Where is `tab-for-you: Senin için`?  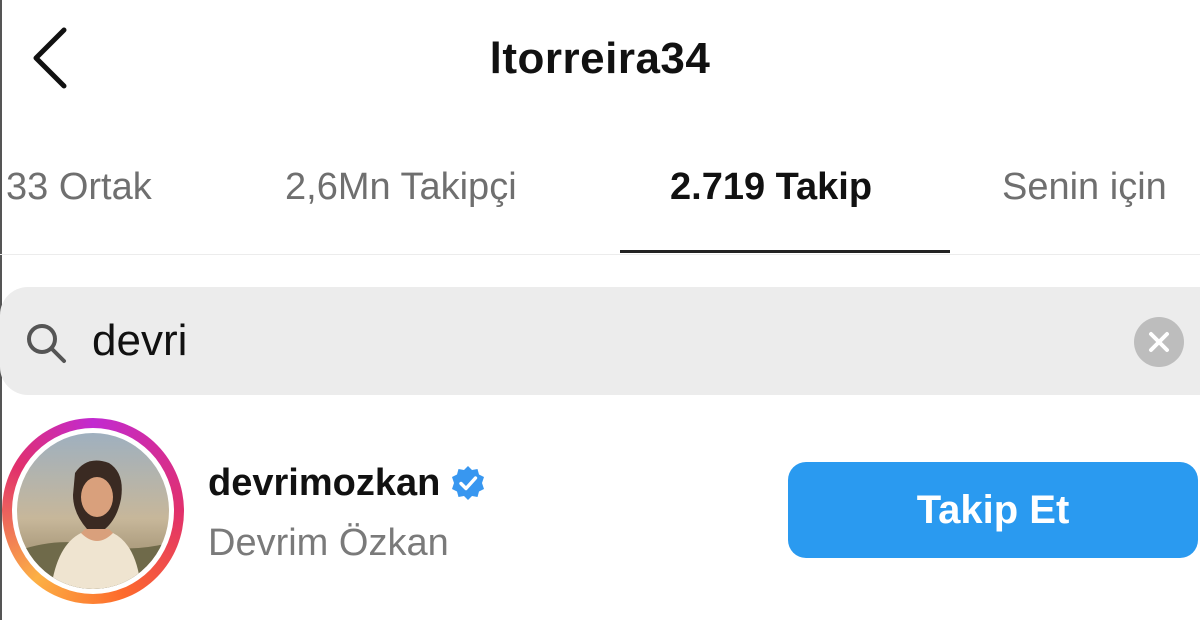
tab-for-you: Senin için is located at coordinates (1084, 187).